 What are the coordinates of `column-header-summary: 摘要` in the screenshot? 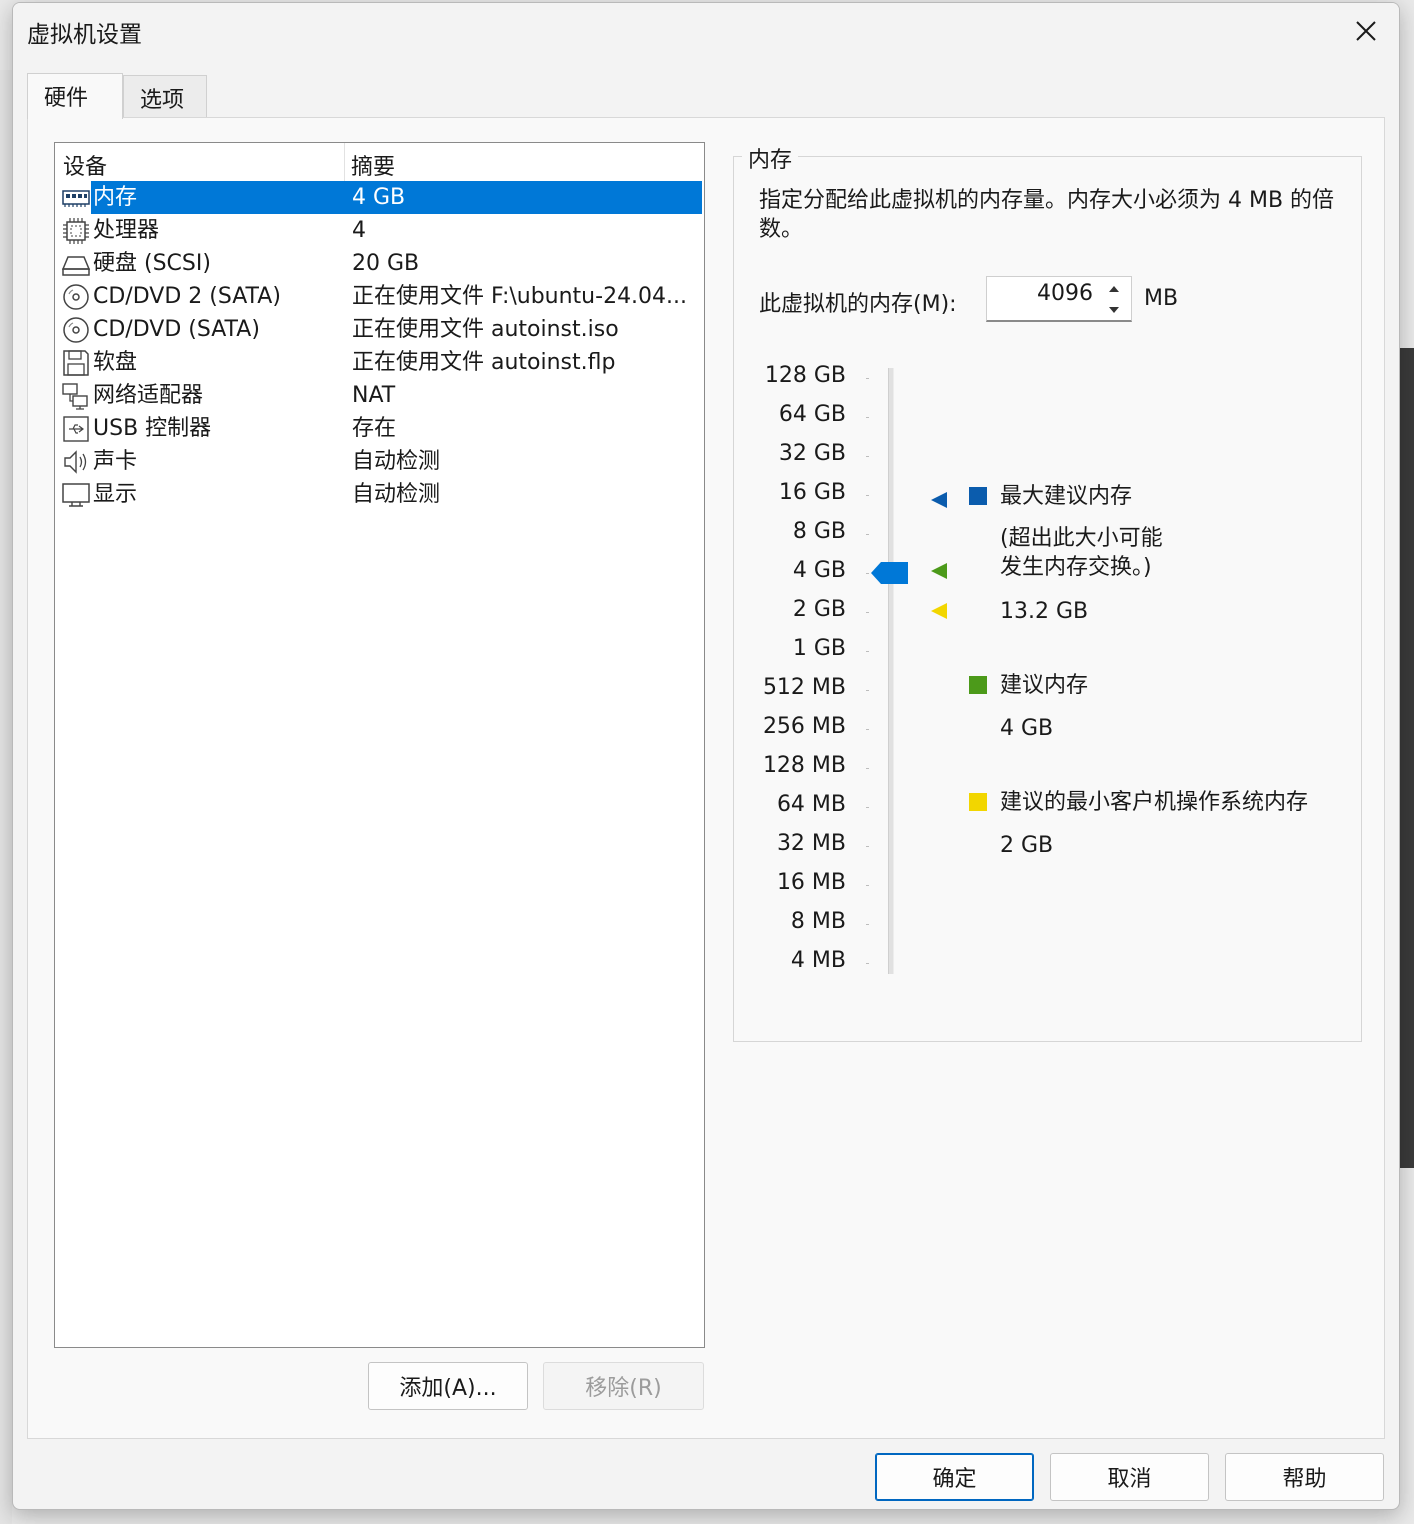 It's located at (373, 165).